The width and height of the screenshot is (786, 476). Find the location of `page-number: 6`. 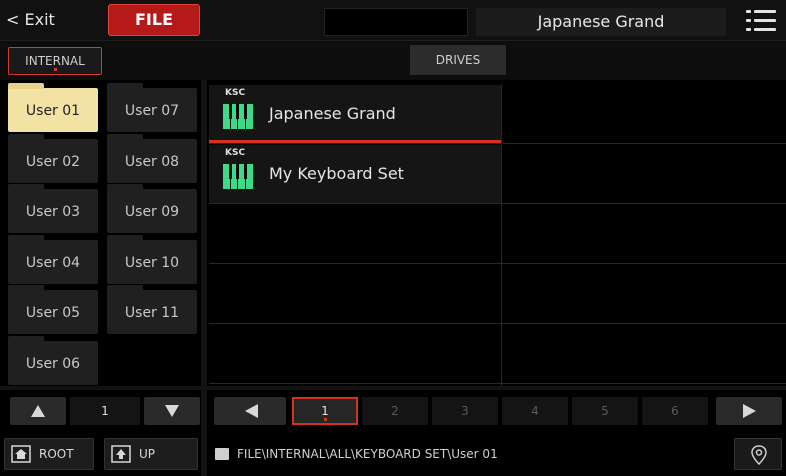

page-number: 6 is located at coordinates (675, 411).